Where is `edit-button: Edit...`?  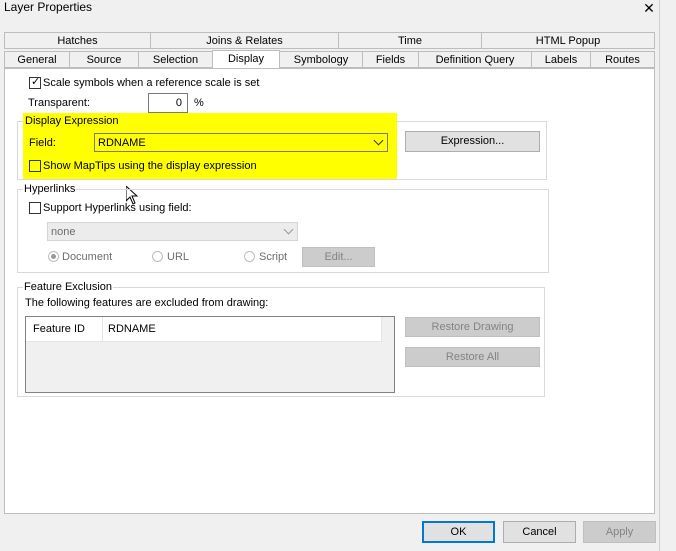
edit-button: Edit... is located at coordinates (338, 257).